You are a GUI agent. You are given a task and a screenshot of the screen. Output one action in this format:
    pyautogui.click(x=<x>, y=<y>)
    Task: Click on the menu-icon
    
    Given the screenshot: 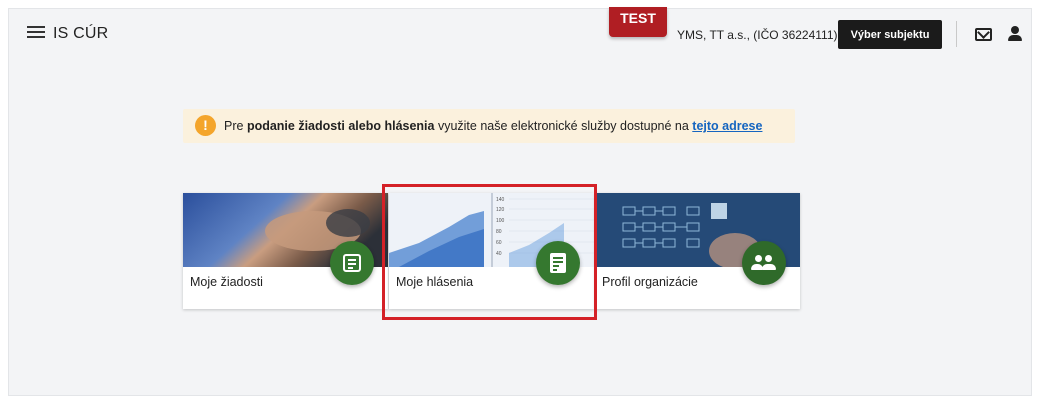 What is the action you would take?
    pyautogui.click(x=36, y=33)
    